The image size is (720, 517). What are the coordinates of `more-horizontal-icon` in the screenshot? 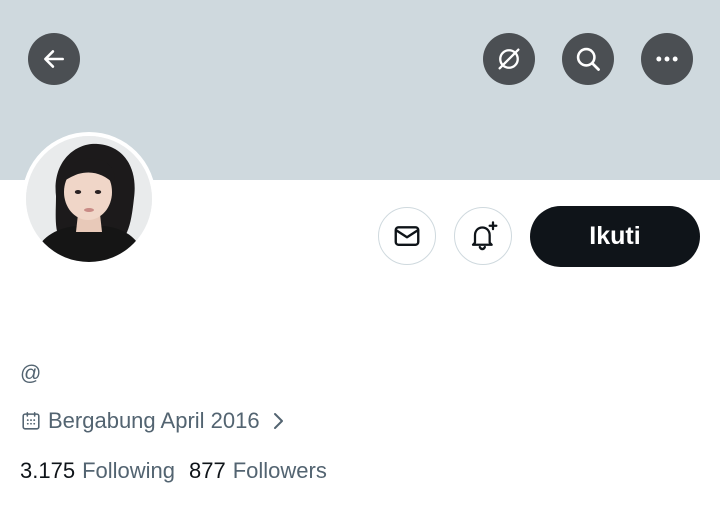 It's located at (667, 59).